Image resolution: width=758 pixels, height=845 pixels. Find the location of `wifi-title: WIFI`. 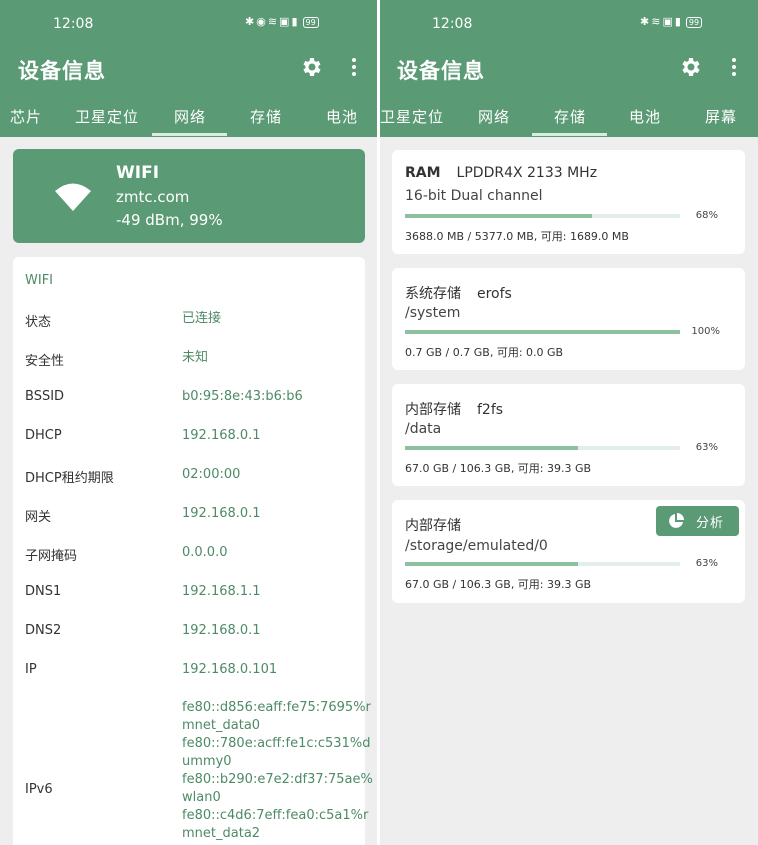

wifi-title: WIFI is located at coordinates (138, 173).